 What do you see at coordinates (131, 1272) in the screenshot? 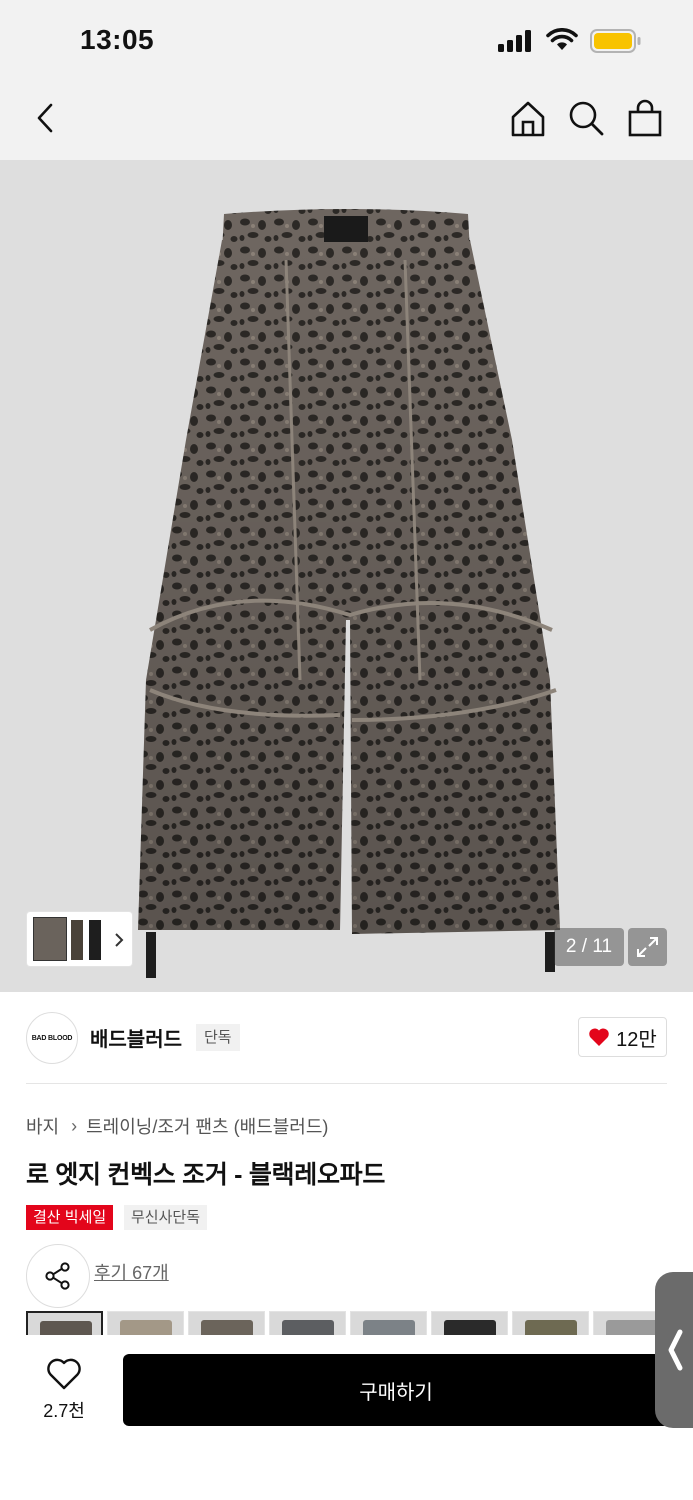
I see `reviews-link: 후기 67개` at bounding box center [131, 1272].